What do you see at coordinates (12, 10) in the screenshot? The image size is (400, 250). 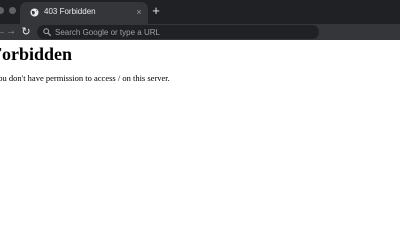 I see `window-minimize-icon` at bounding box center [12, 10].